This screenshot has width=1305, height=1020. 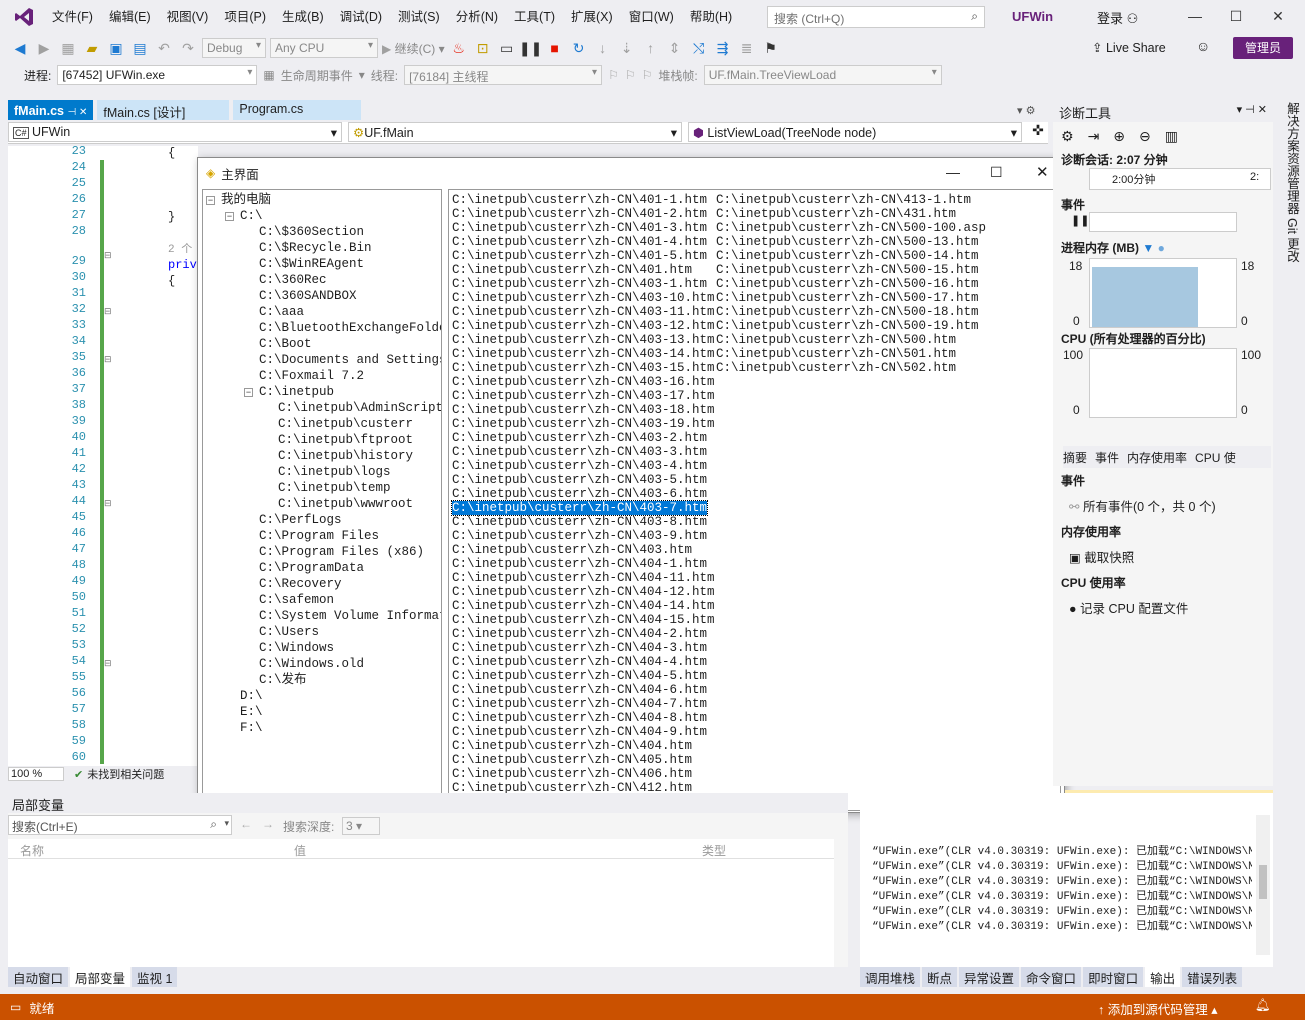 I want to click on class-dropdown: ⚙UF.fMain ▾, so click(x=515, y=132).